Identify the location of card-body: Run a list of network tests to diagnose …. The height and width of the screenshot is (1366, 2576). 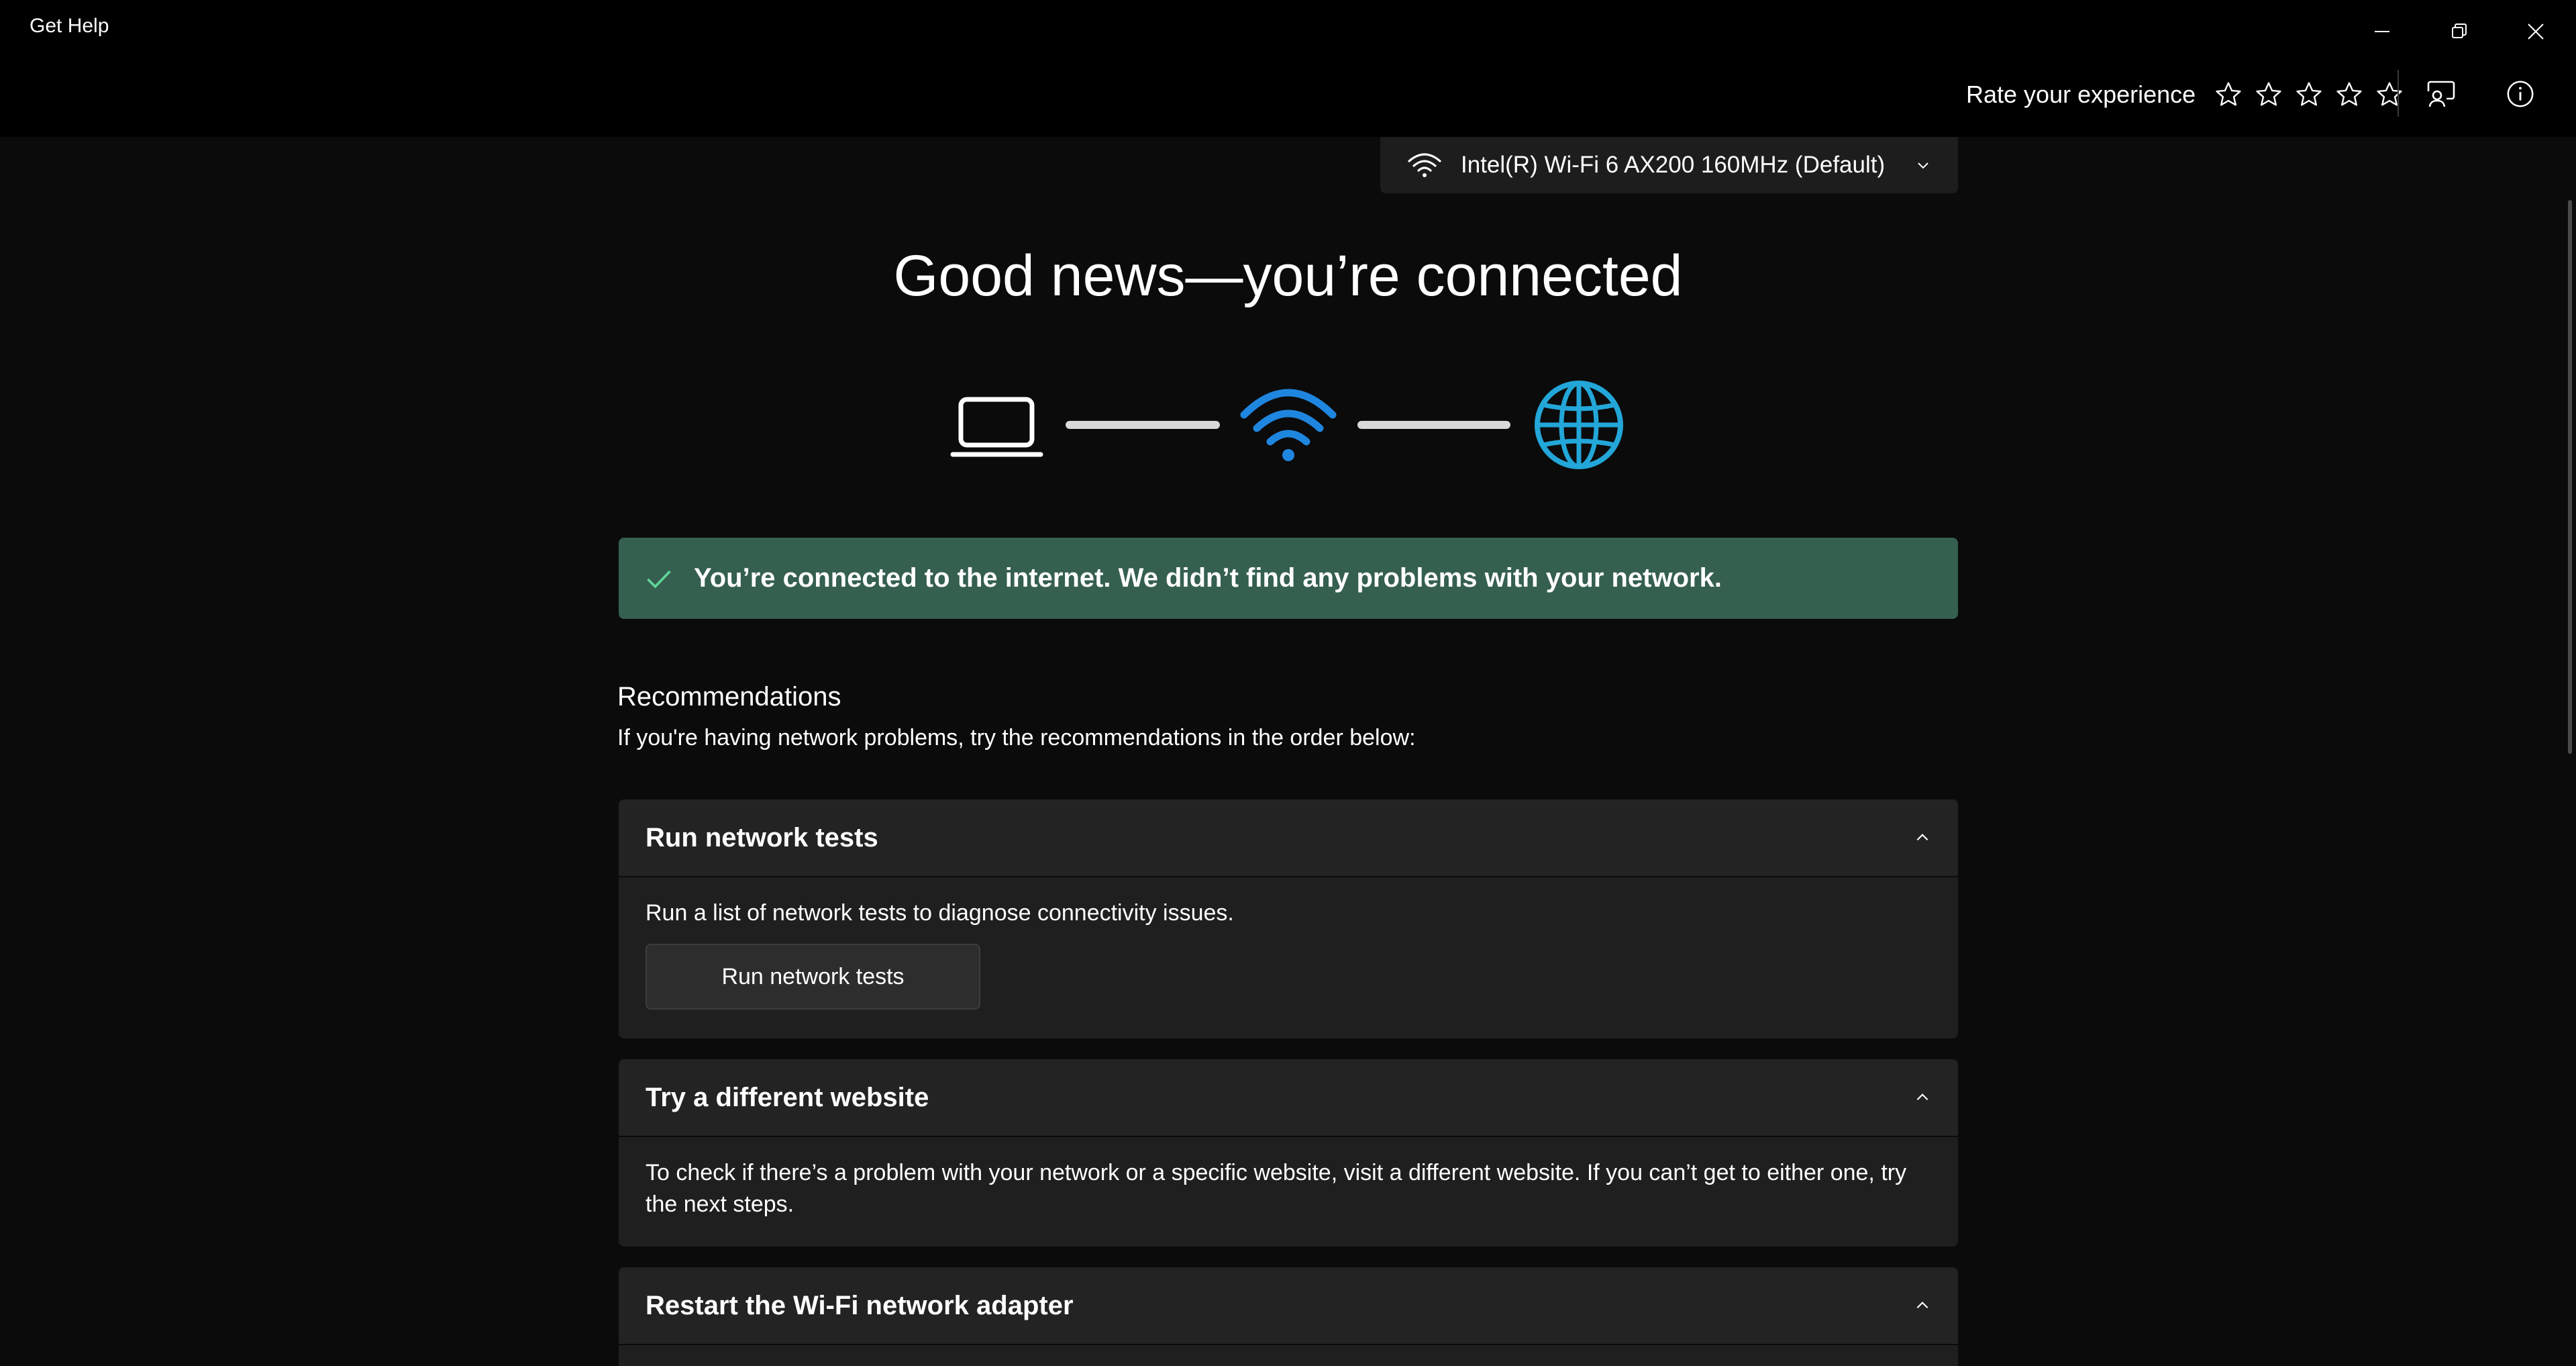
(1288, 943).